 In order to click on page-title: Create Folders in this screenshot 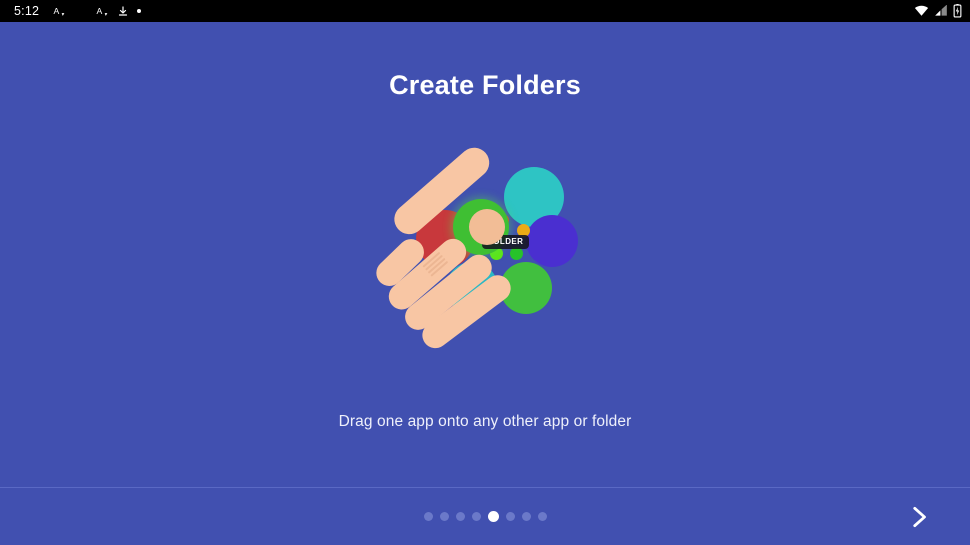, I will do `click(485, 85)`.